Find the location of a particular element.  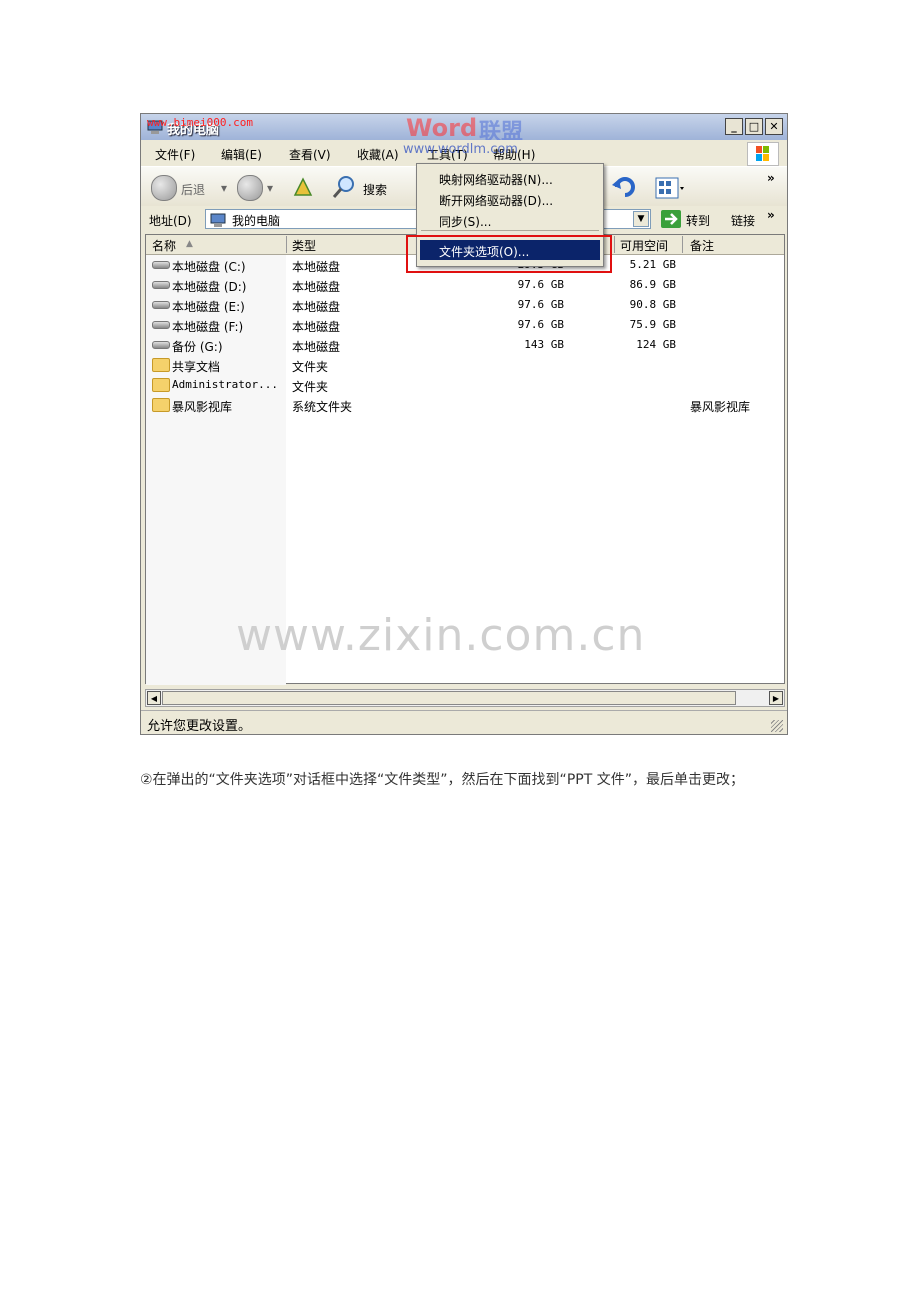

maximize-button: □ is located at coordinates (754, 126).